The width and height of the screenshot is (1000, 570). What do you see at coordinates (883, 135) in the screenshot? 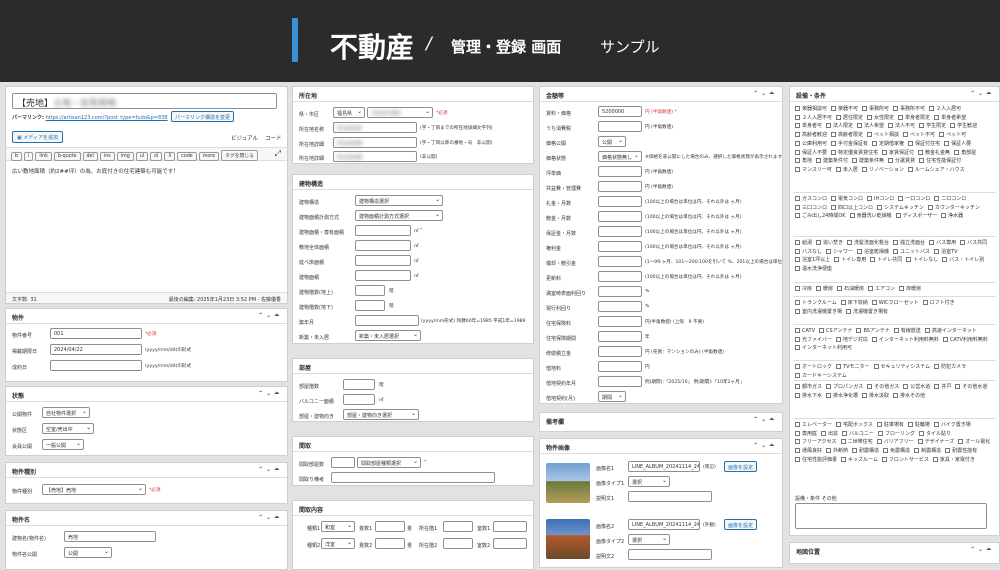
I see `facility-checkbox: ペット相談` at bounding box center [883, 135].